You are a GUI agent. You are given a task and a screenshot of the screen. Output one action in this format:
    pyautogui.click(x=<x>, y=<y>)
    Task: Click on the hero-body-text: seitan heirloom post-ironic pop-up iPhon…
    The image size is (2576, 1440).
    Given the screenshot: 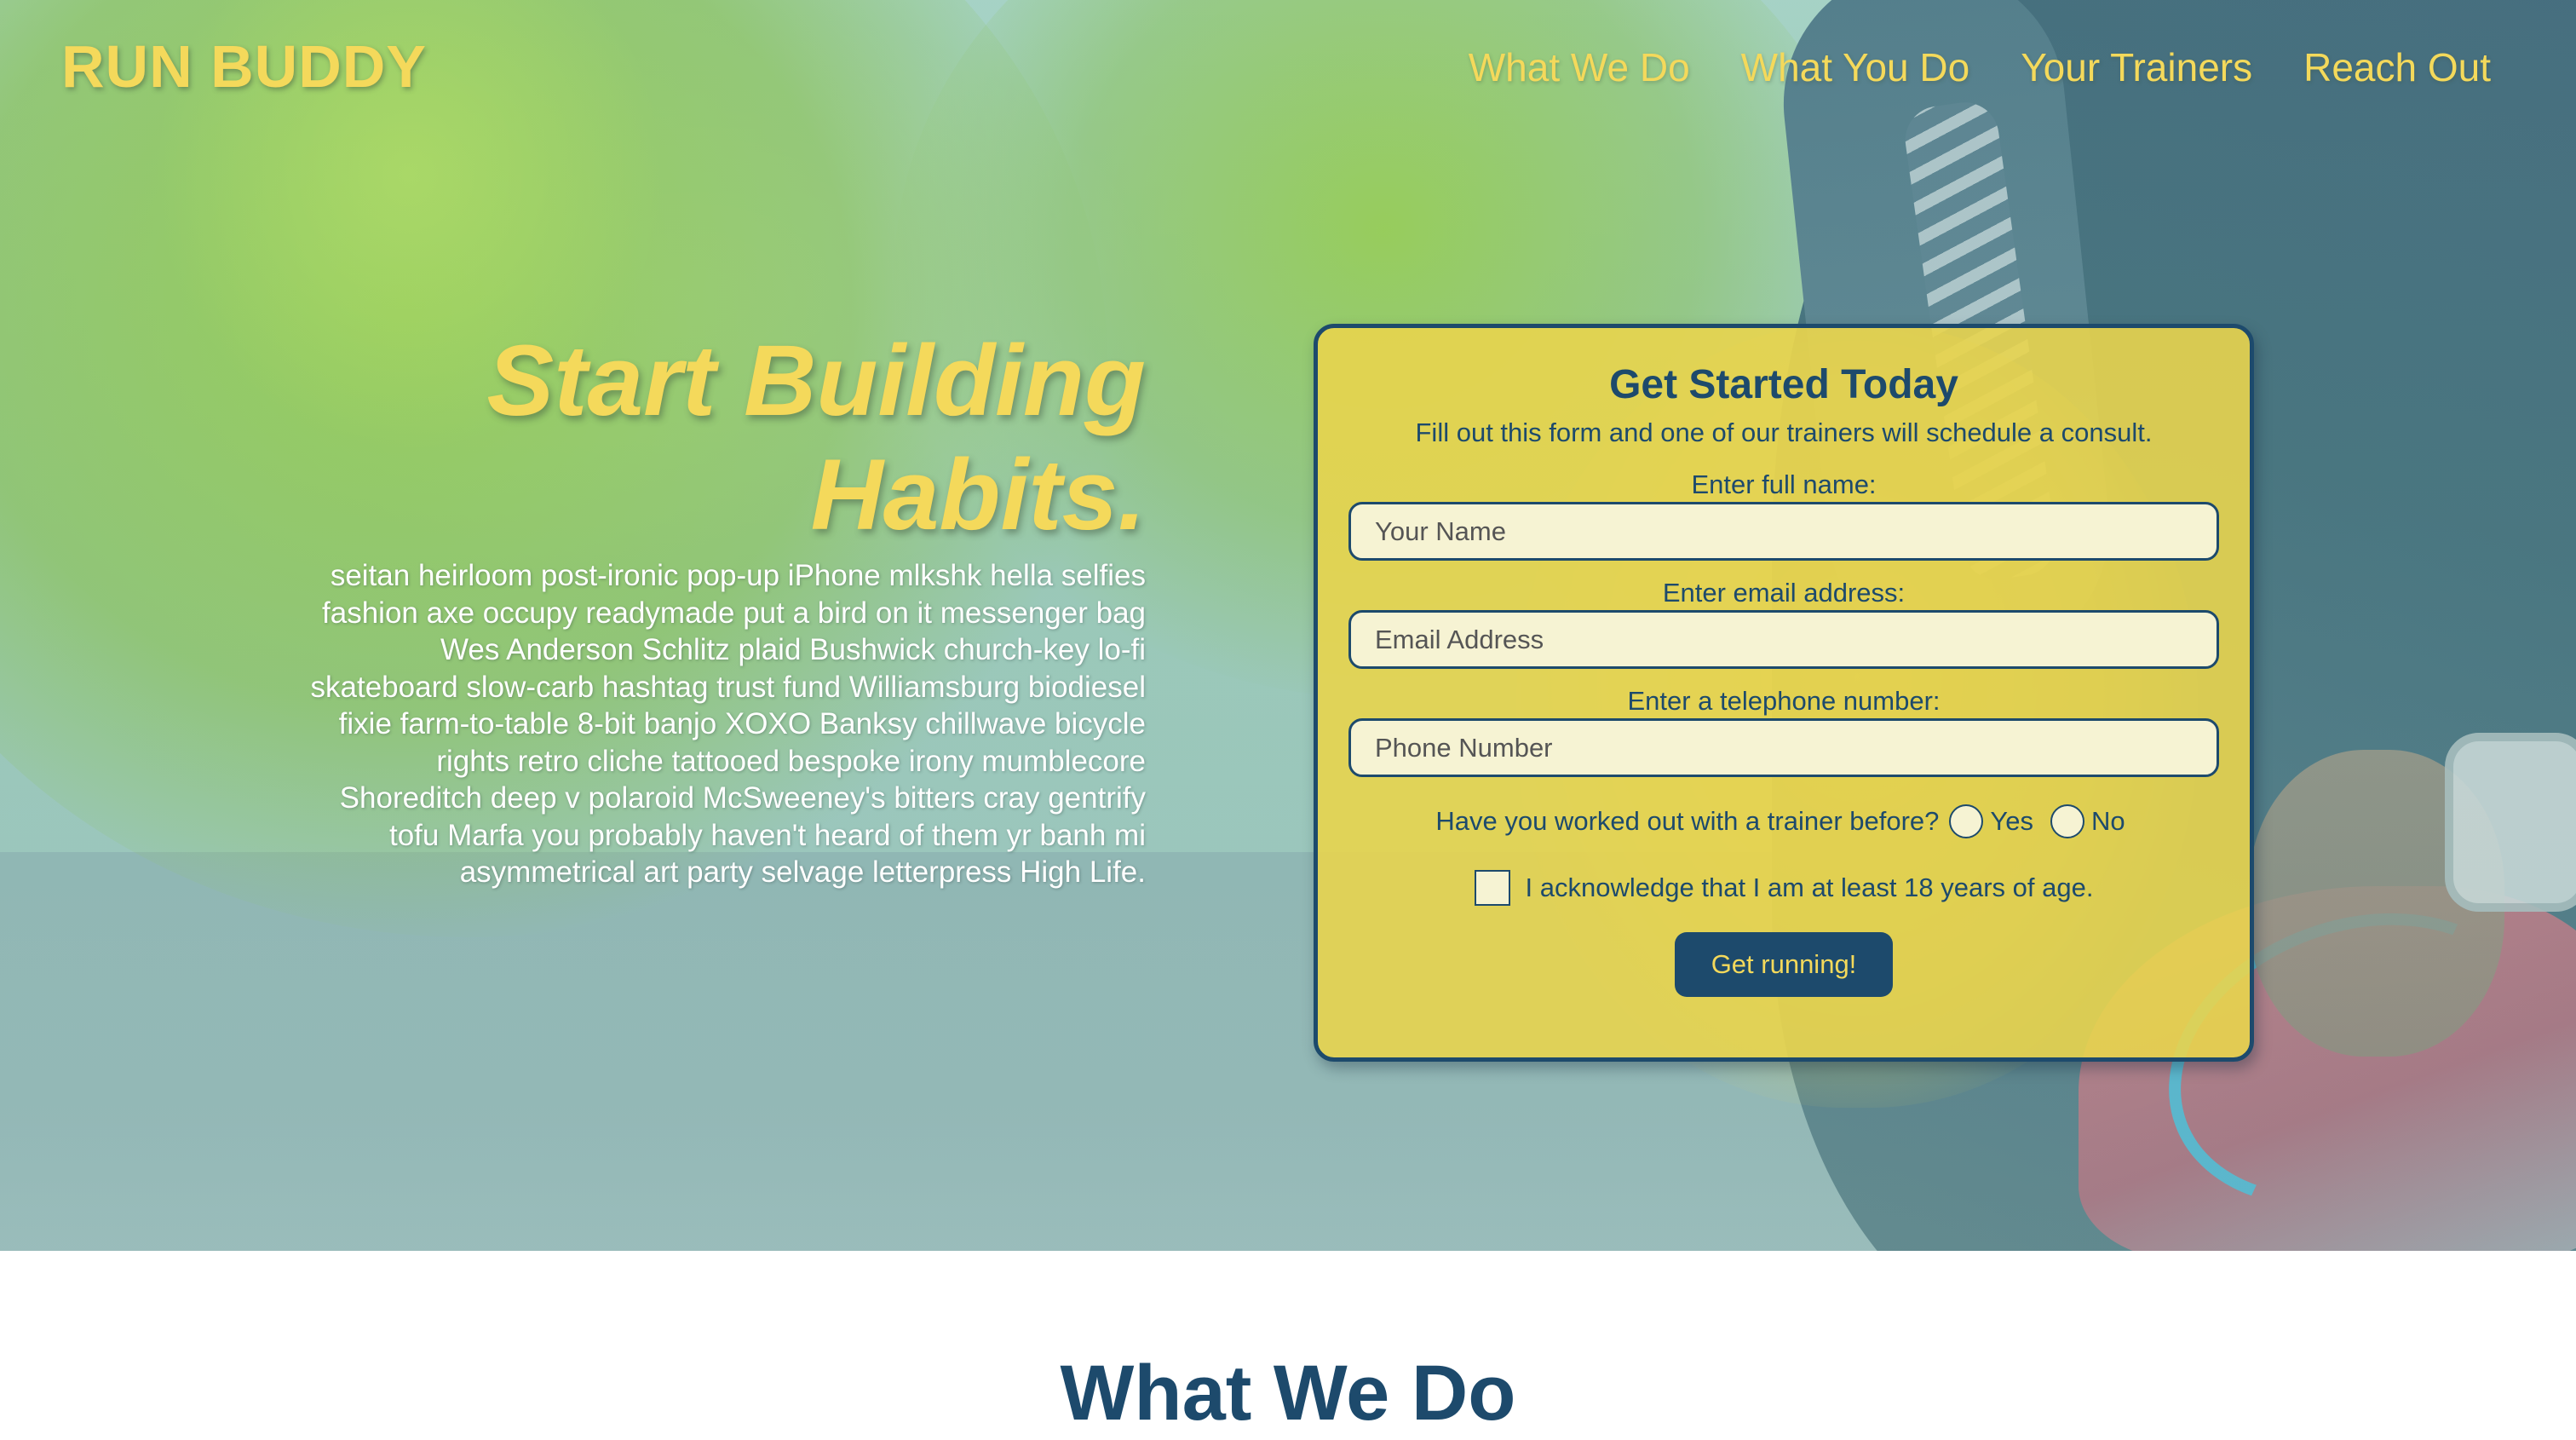 What is the action you would take?
    pyautogui.click(x=728, y=724)
    